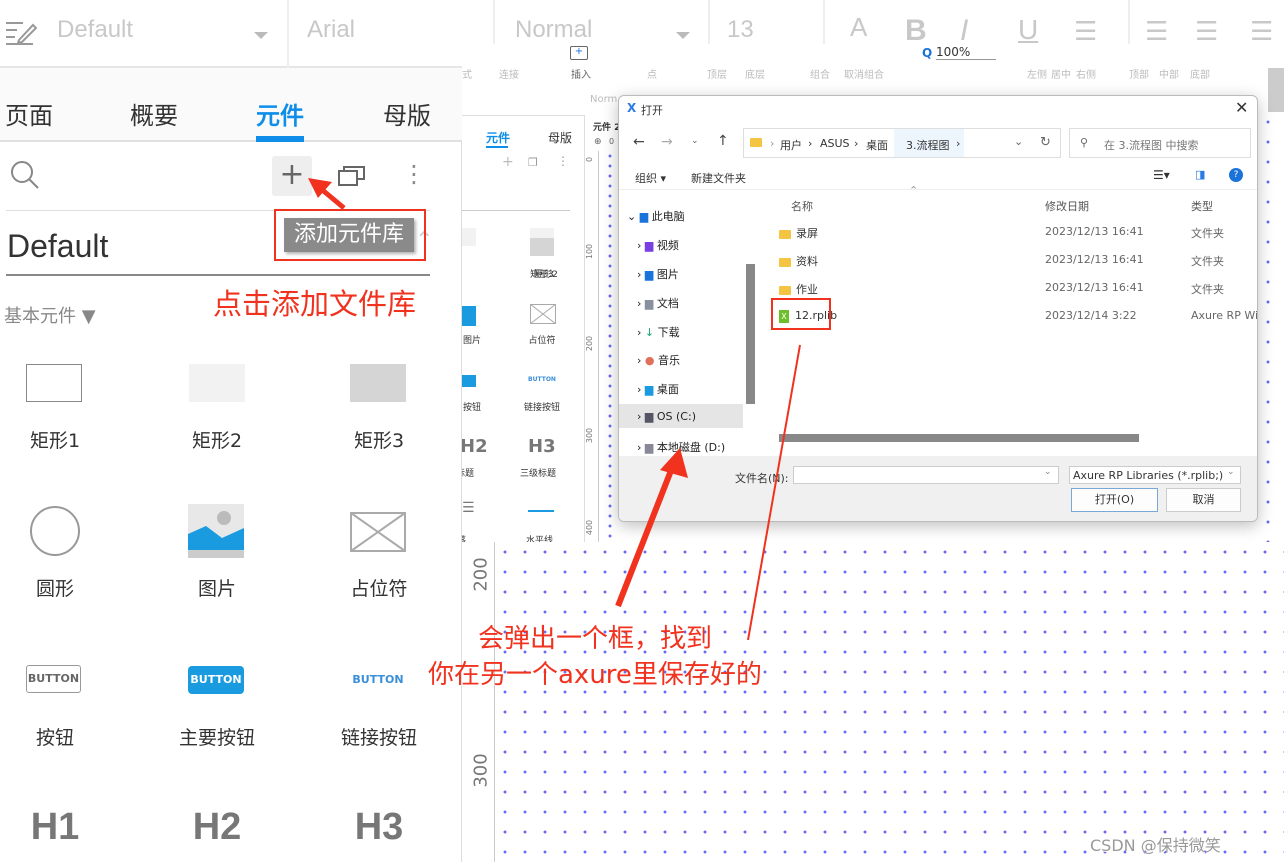 The height and width of the screenshot is (862, 1284). Describe the element at coordinates (1028, 30) in the screenshot. I see `underline-icon: U` at that location.